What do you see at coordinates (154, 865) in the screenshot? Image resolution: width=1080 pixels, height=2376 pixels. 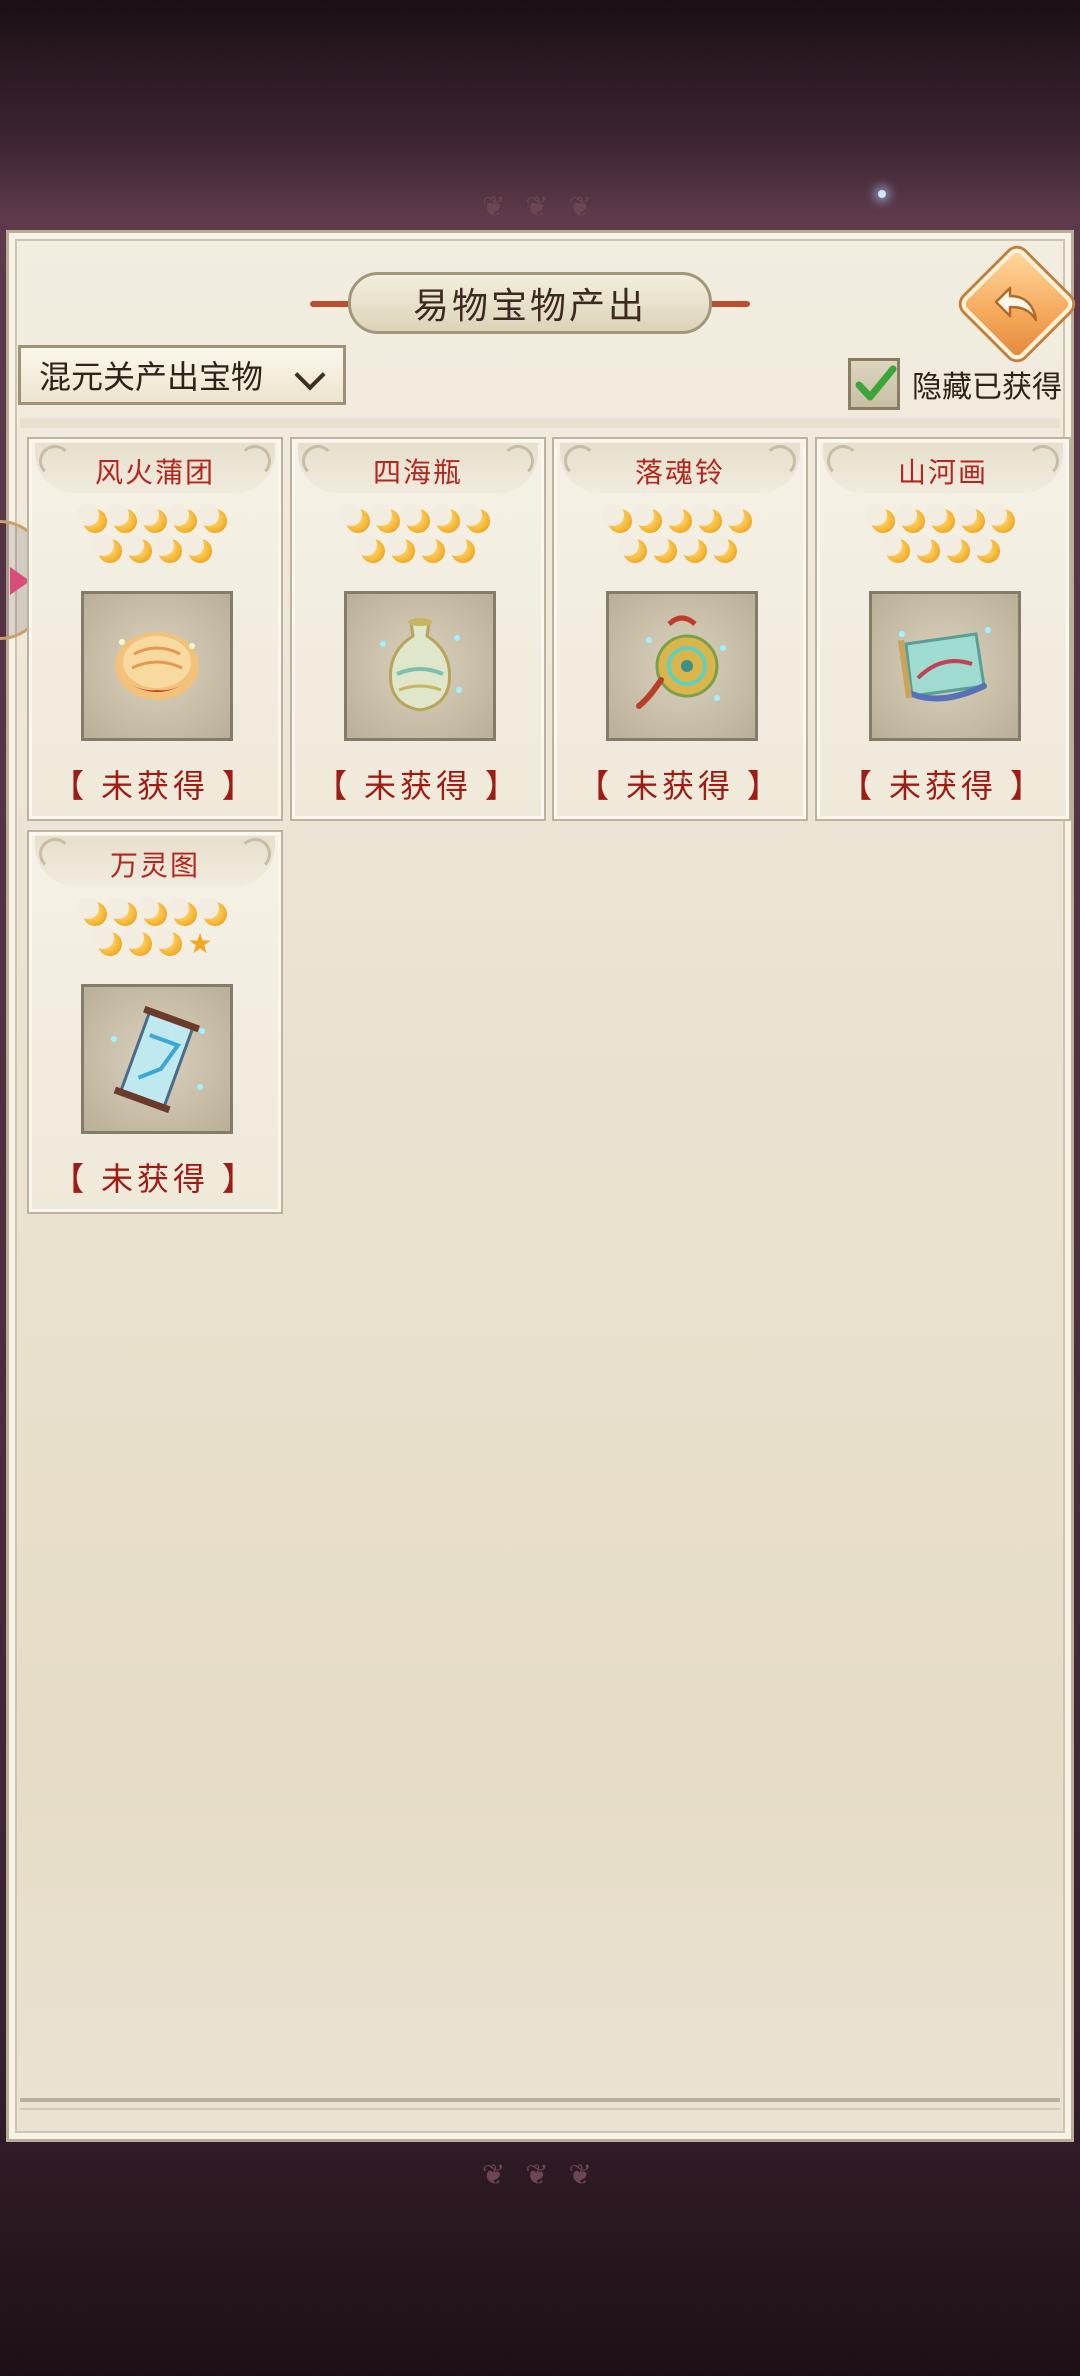 I see `treasure-name: 万灵图` at bounding box center [154, 865].